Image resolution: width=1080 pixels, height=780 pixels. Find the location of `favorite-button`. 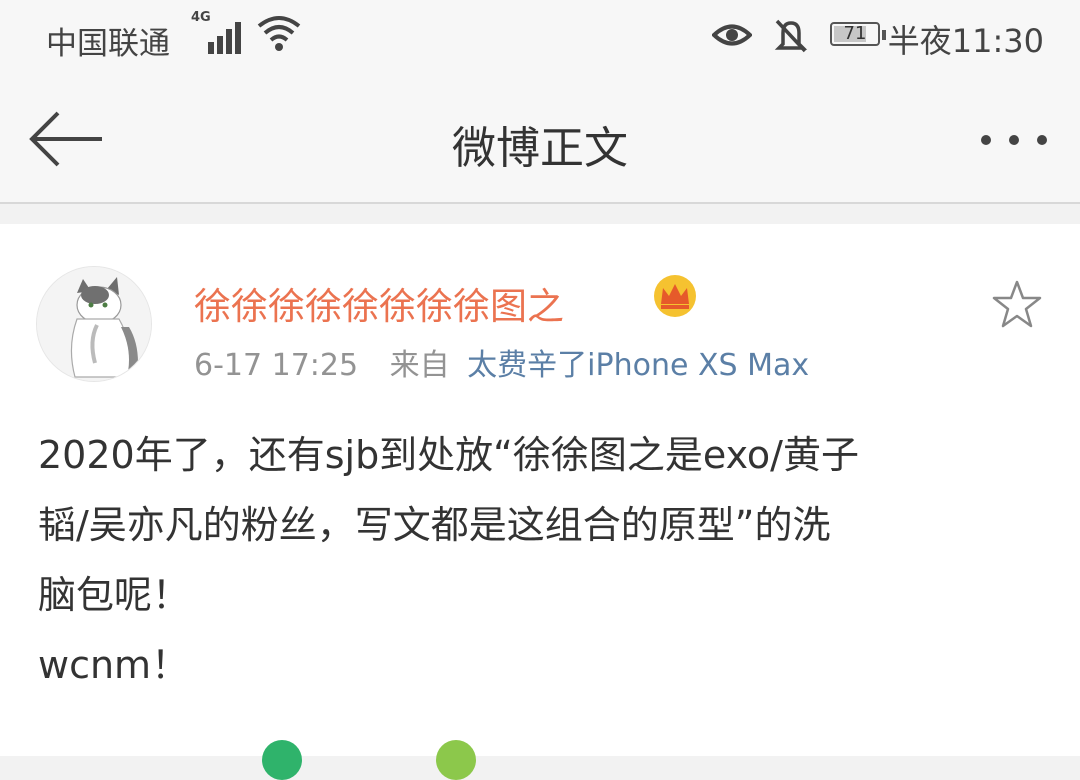

favorite-button is located at coordinates (1017, 307).